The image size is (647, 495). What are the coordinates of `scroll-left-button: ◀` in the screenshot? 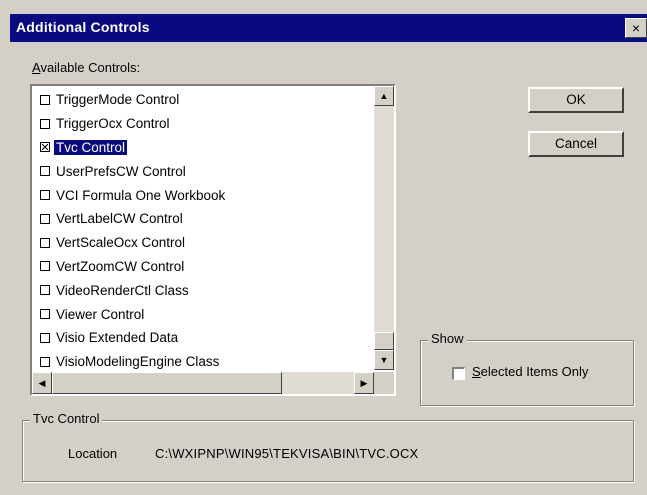 It's located at (42, 383).